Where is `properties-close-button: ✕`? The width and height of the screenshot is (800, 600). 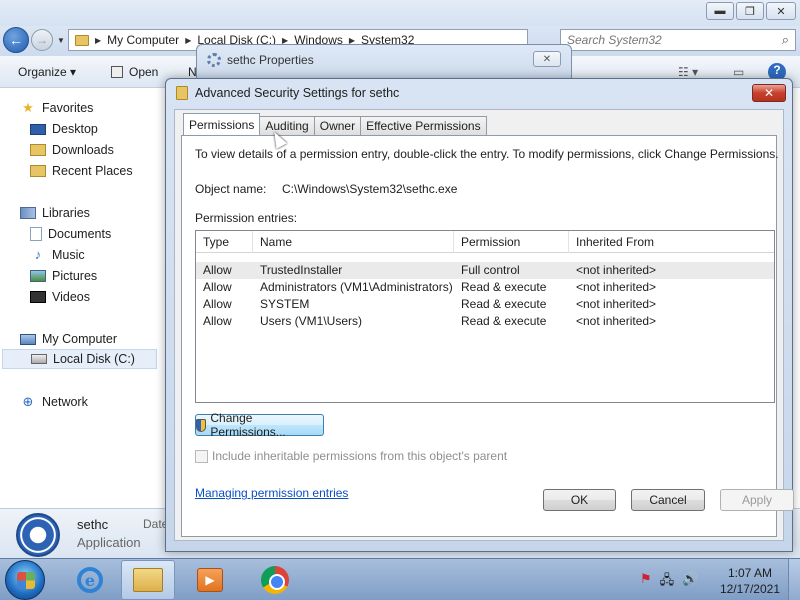 properties-close-button: ✕ is located at coordinates (547, 59).